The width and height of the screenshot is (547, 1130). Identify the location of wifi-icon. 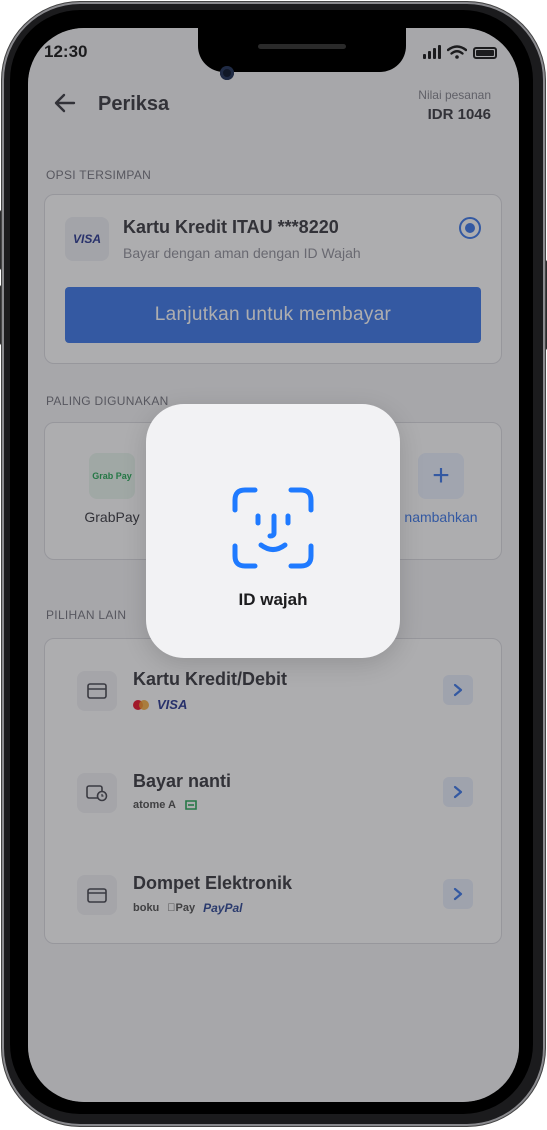
(457, 52).